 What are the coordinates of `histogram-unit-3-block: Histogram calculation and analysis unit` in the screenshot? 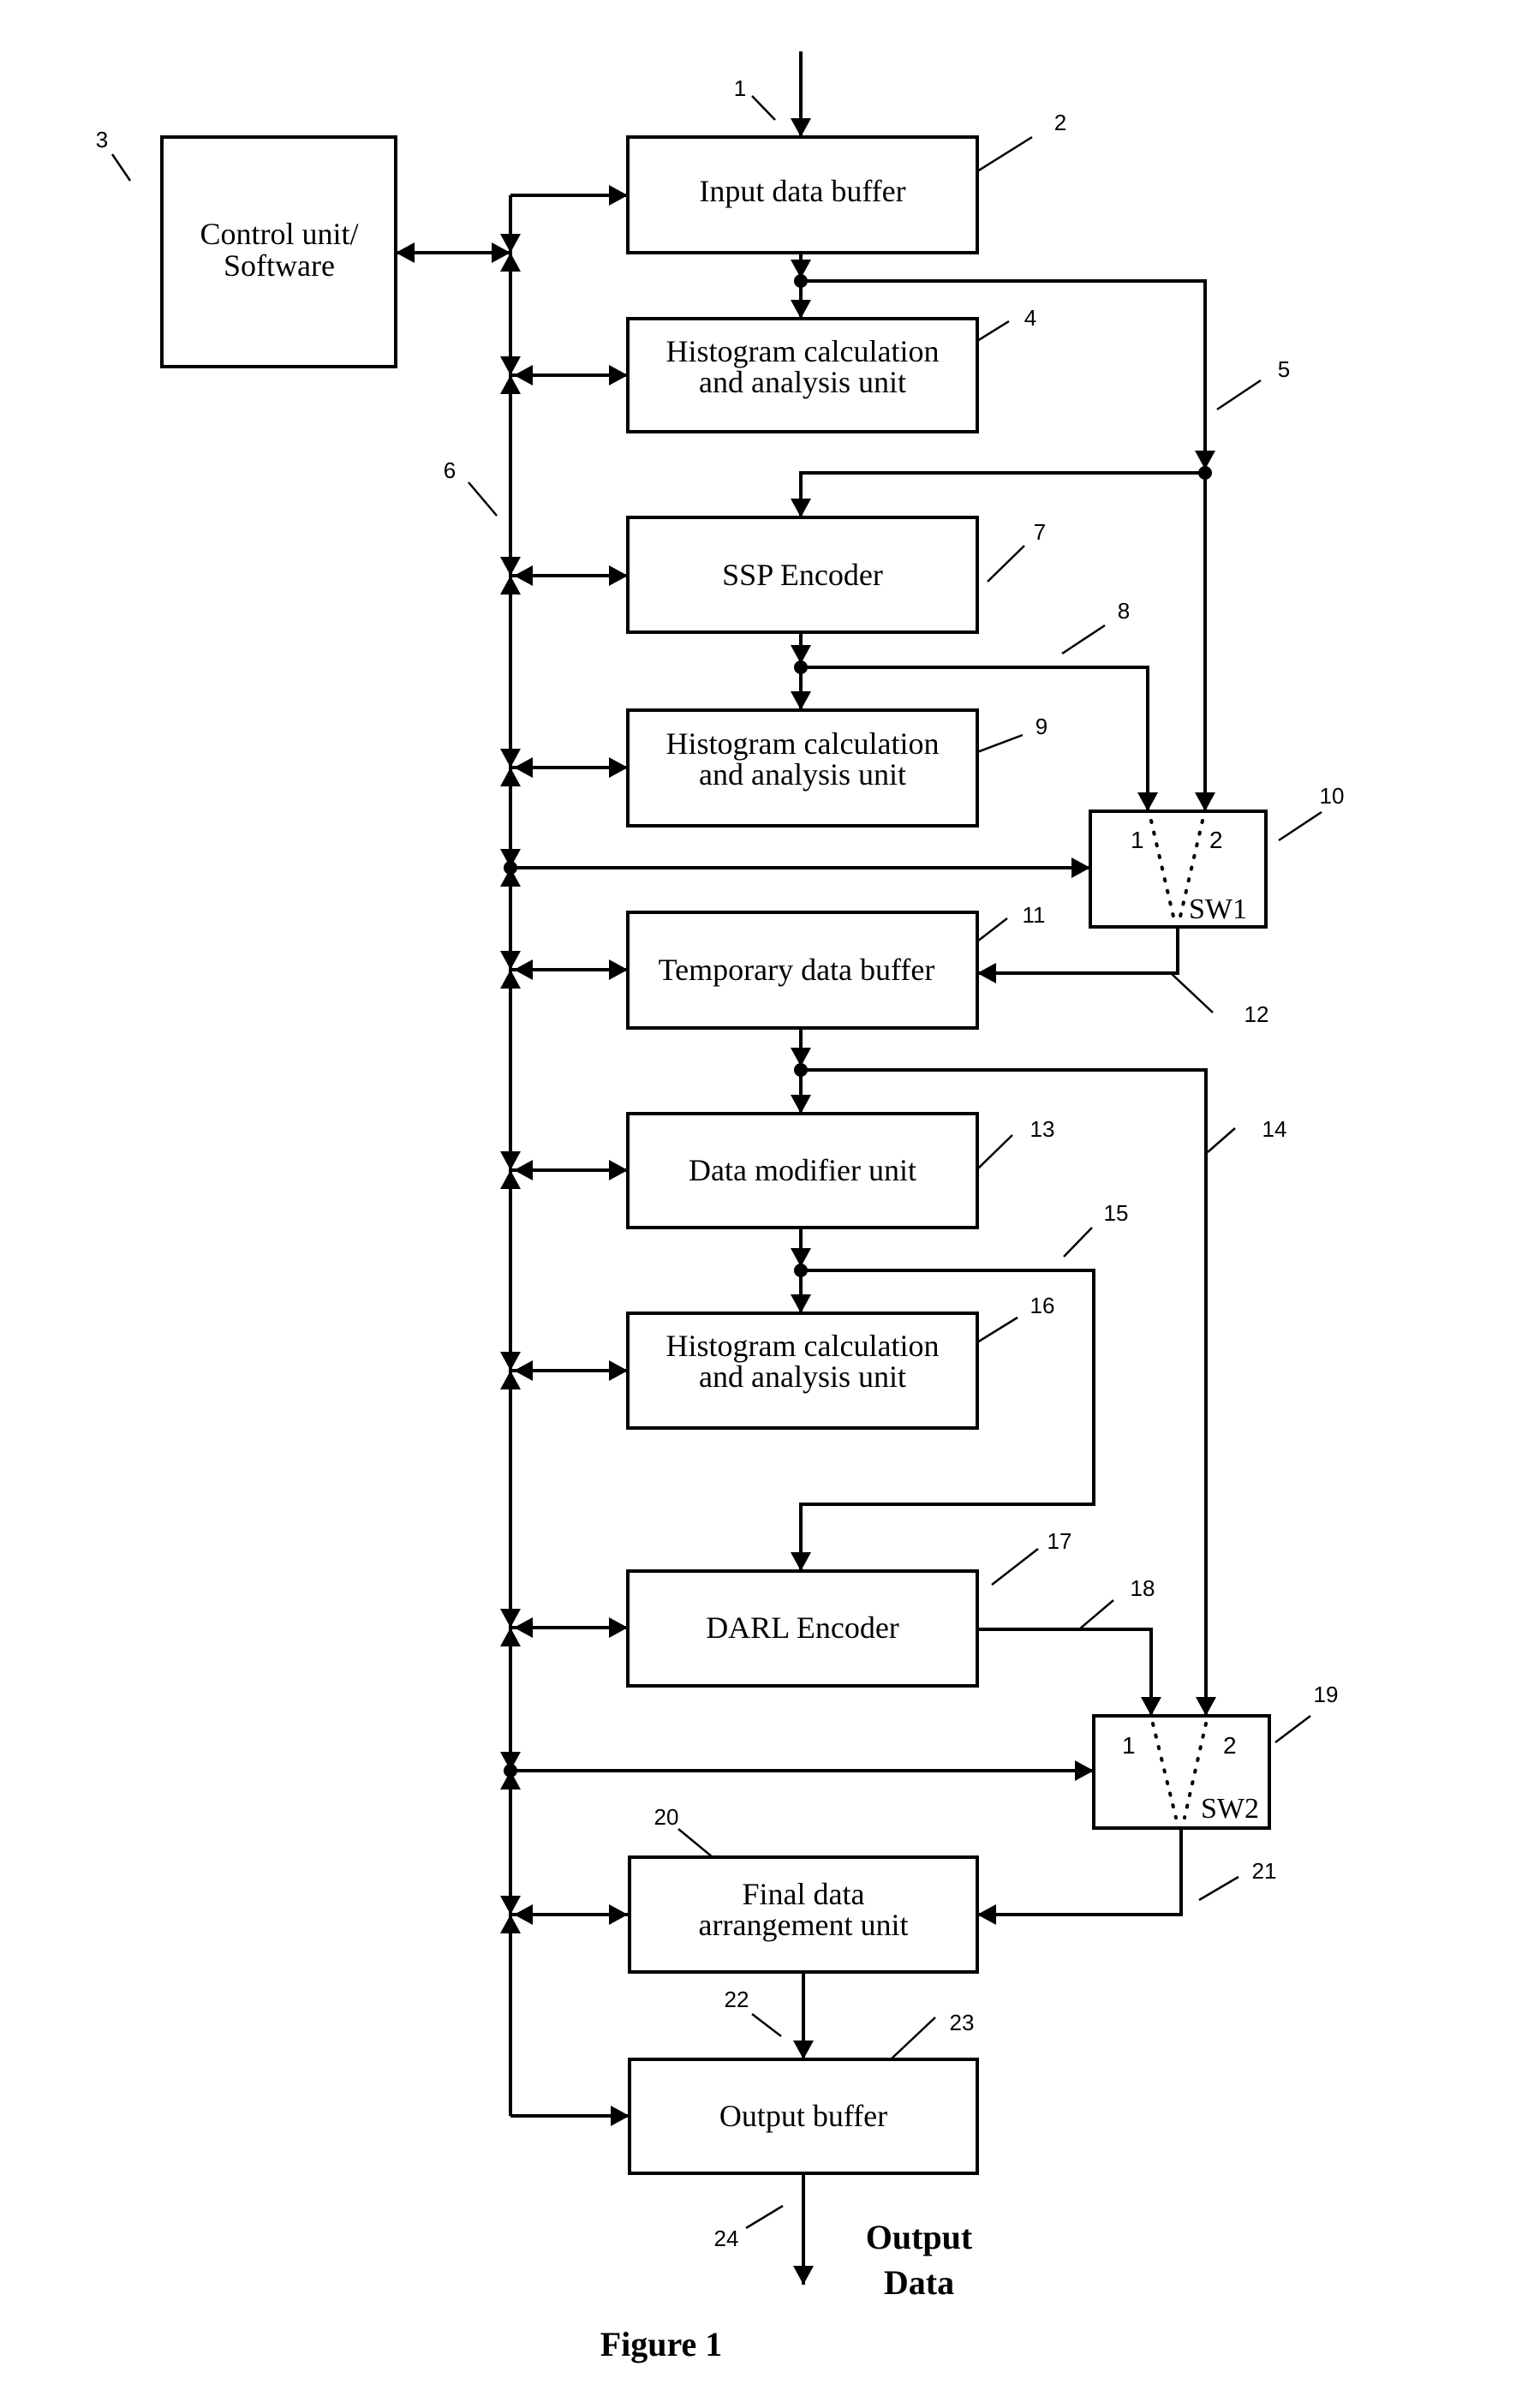 It's located at (802, 1371).